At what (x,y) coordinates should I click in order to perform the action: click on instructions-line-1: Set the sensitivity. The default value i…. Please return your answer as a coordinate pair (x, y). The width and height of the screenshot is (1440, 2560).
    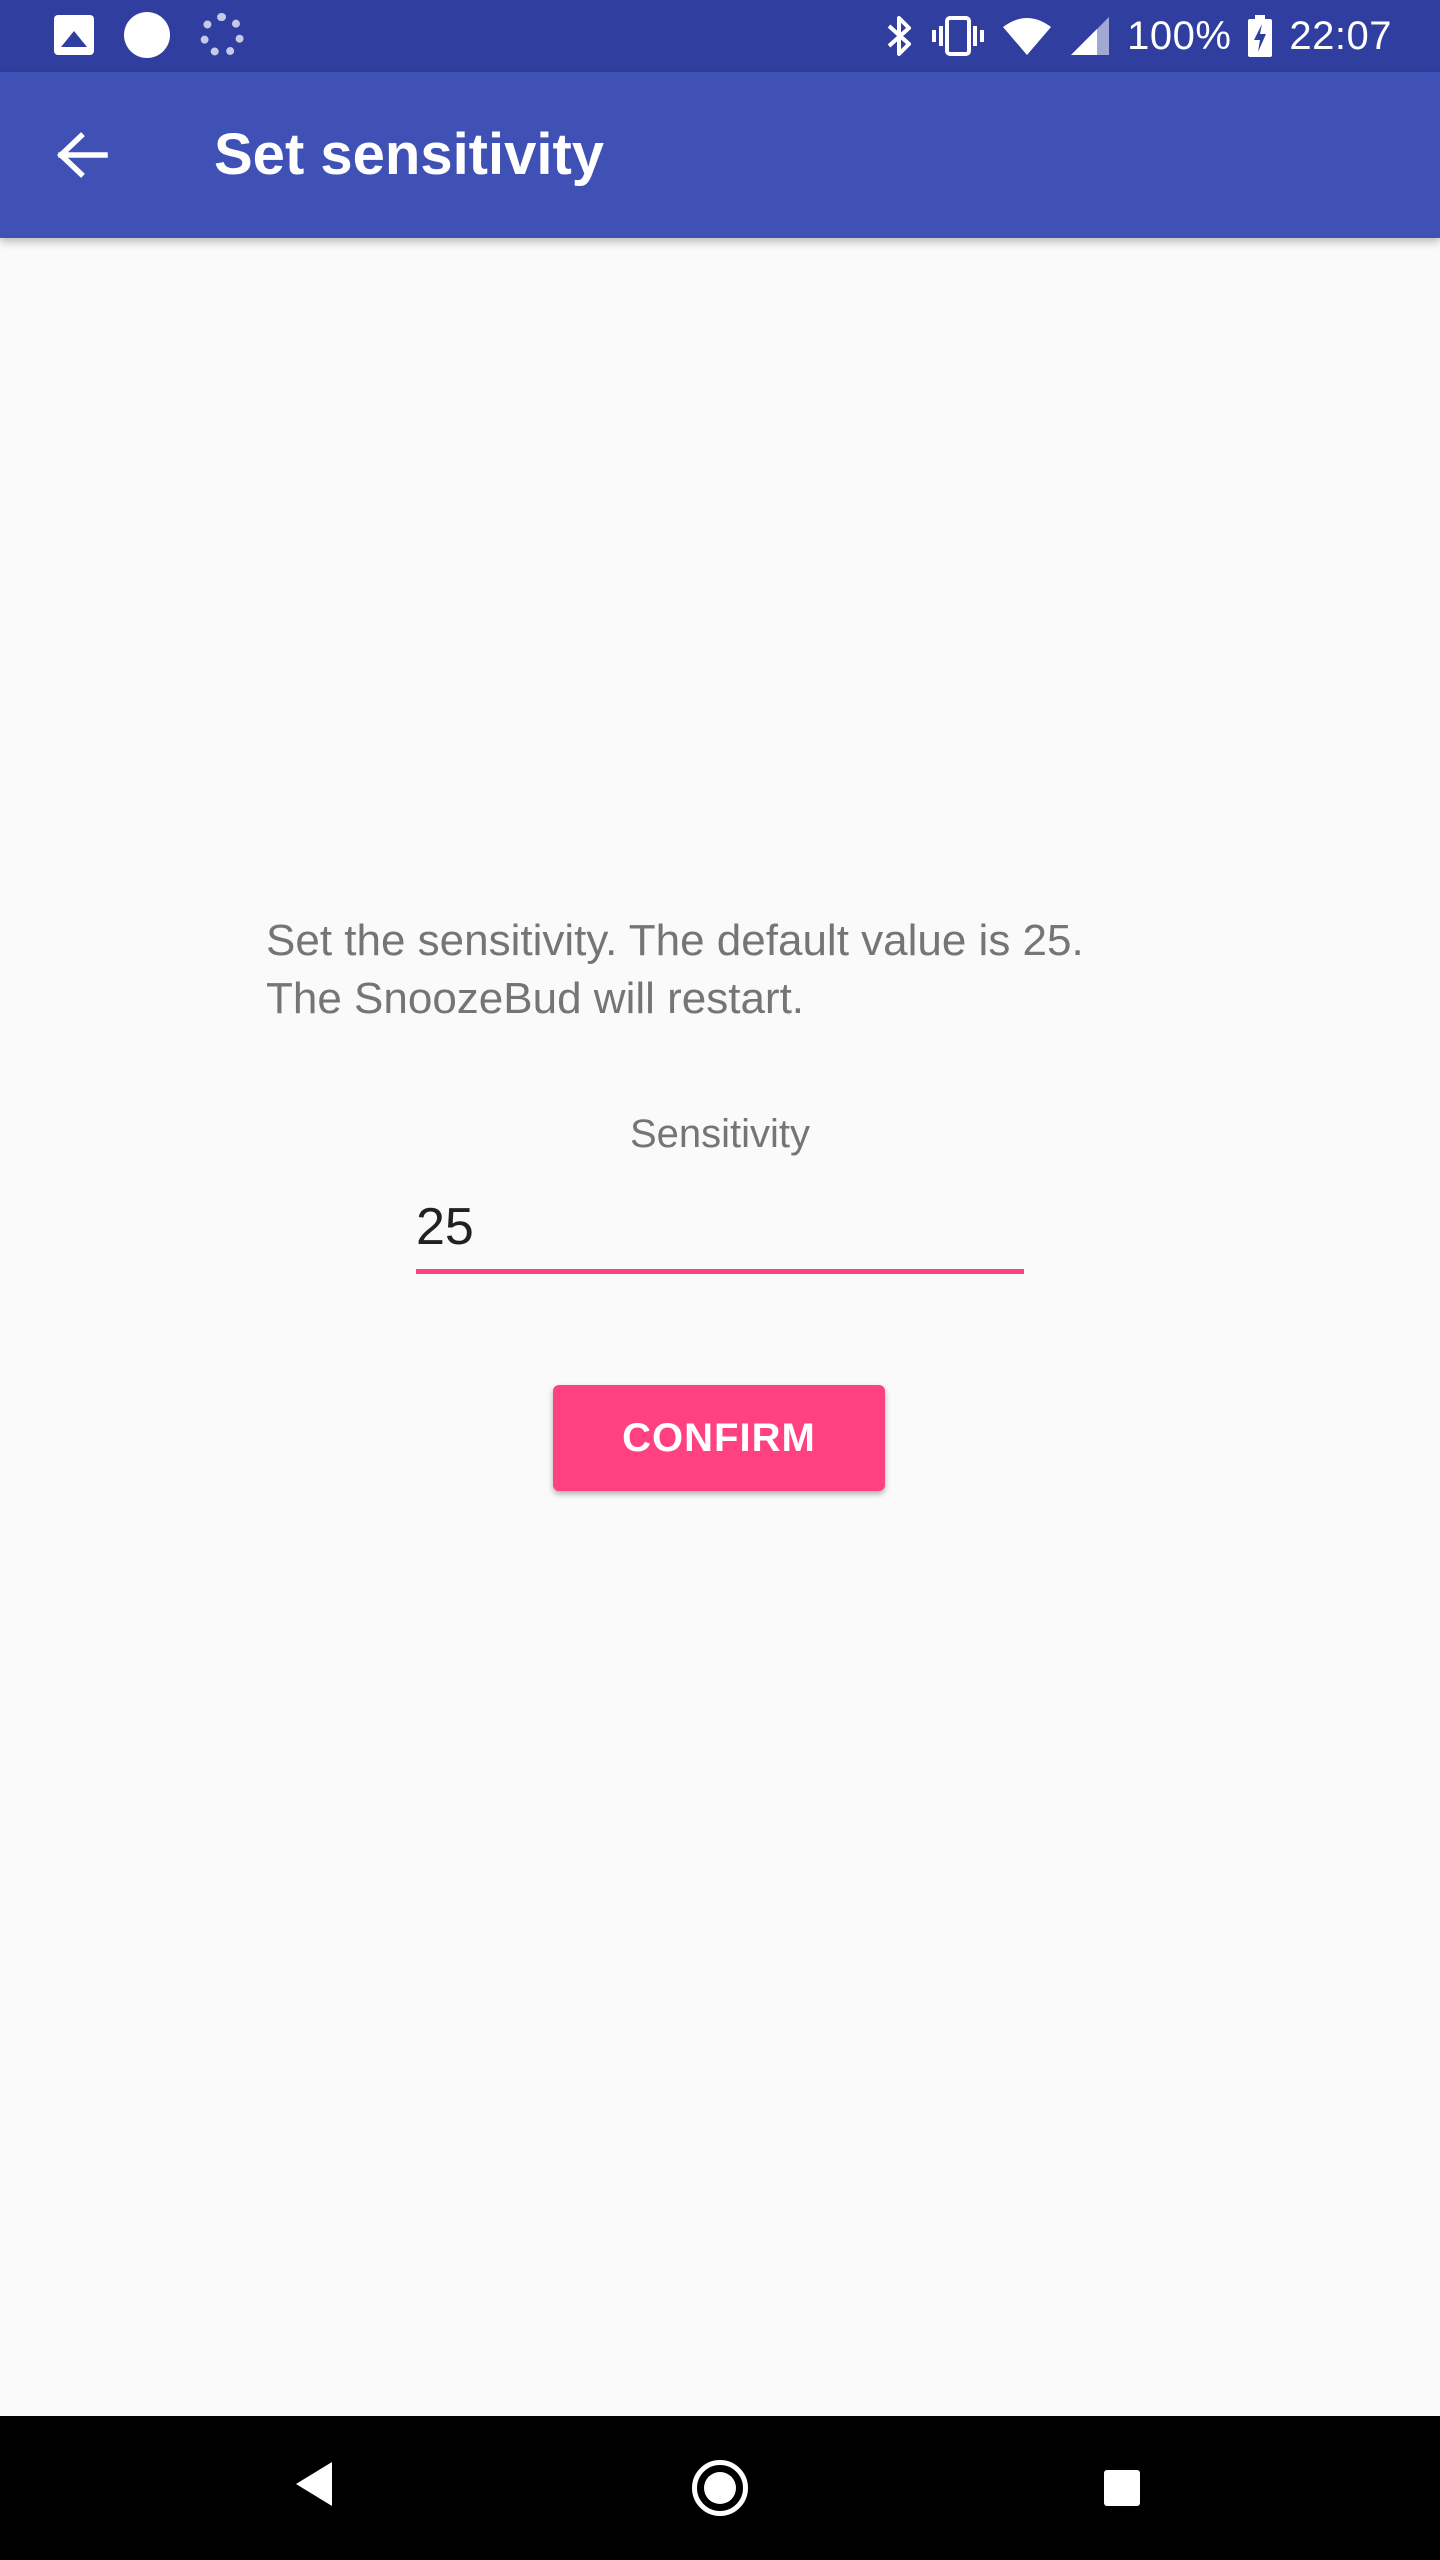
    Looking at the image, I should click on (675, 940).